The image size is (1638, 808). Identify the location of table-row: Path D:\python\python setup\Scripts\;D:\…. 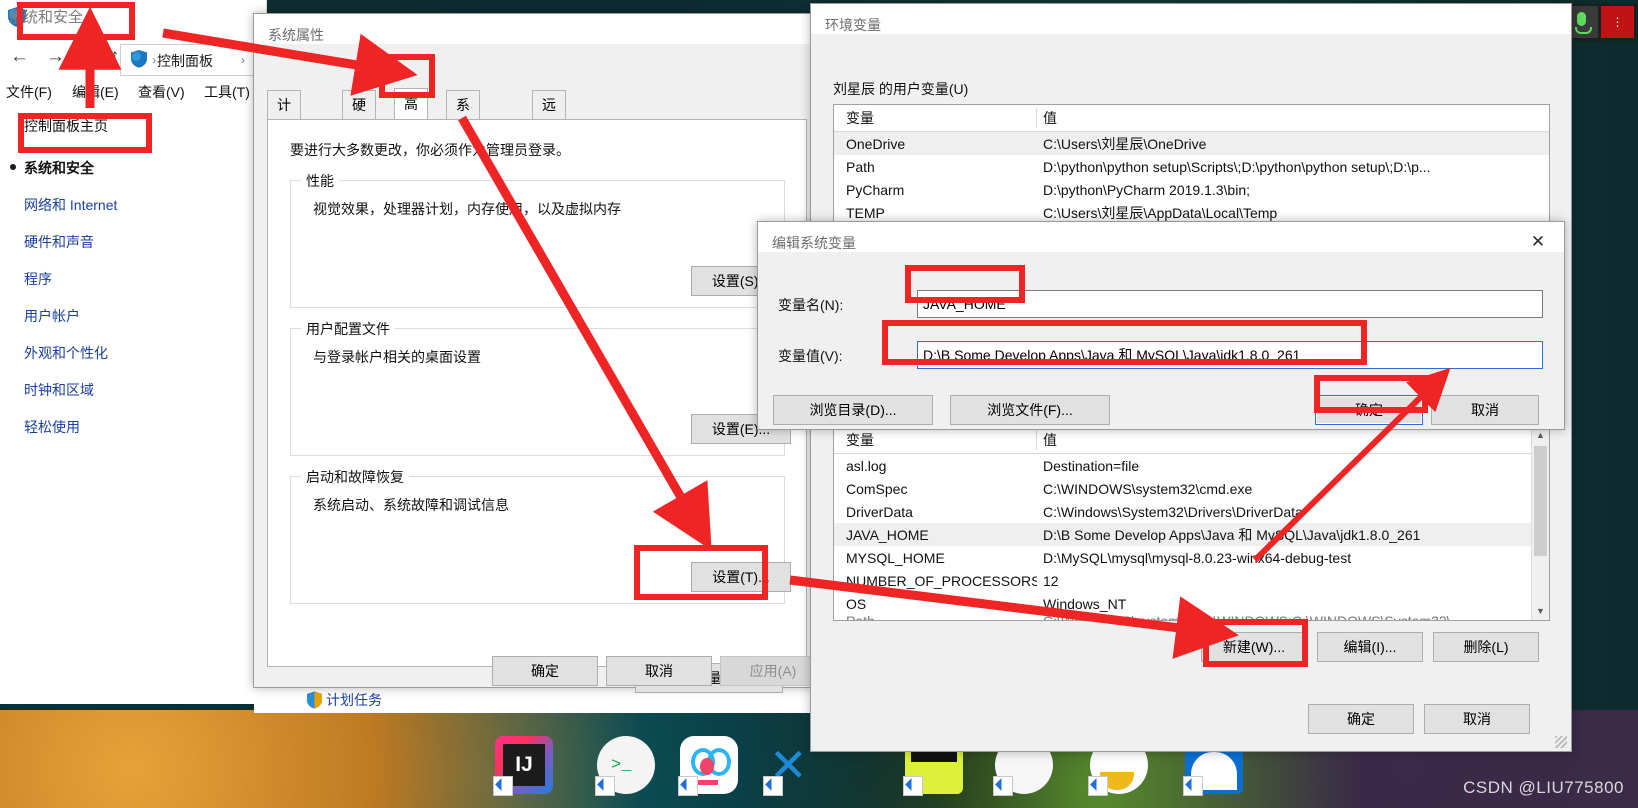
(1191, 166).